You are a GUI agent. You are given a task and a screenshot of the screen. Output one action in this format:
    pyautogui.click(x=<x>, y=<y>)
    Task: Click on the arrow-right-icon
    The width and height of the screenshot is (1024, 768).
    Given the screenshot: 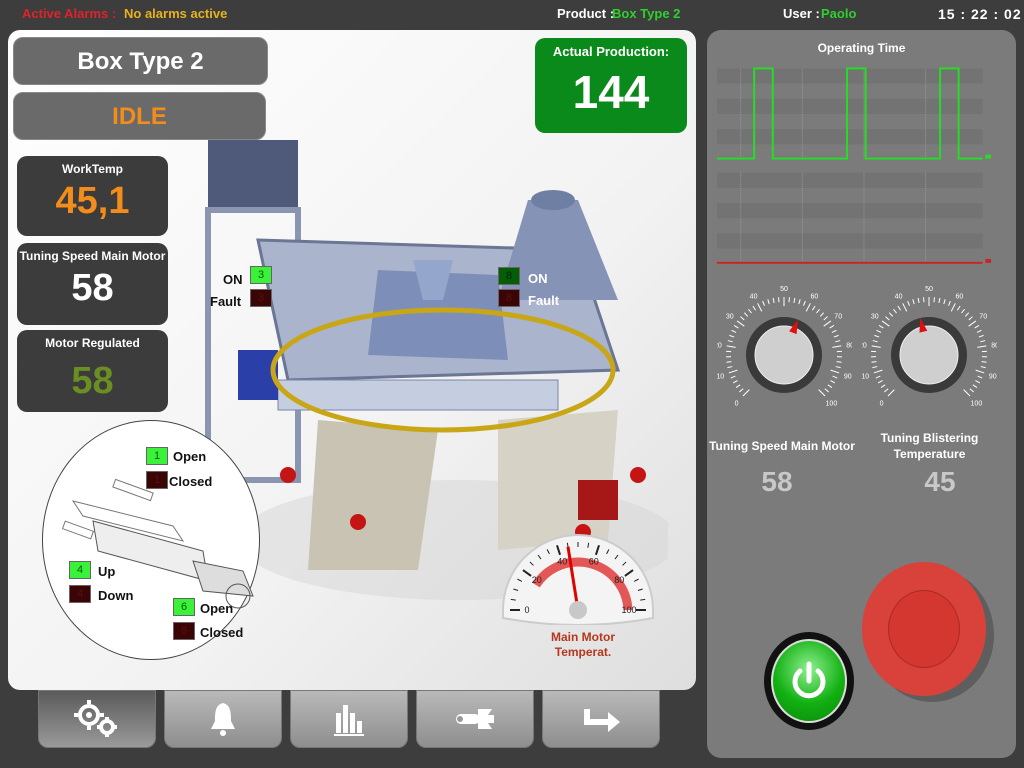 What is the action you would take?
    pyautogui.click(x=602, y=720)
    